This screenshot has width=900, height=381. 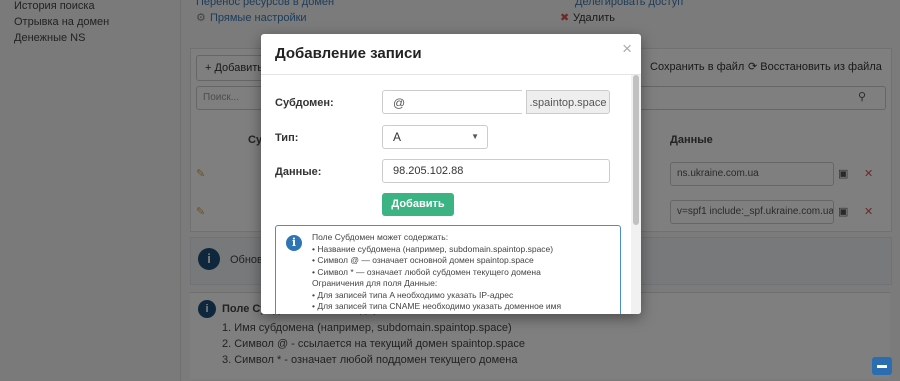 I want to click on modal-scrollbar, so click(x=636, y=194).